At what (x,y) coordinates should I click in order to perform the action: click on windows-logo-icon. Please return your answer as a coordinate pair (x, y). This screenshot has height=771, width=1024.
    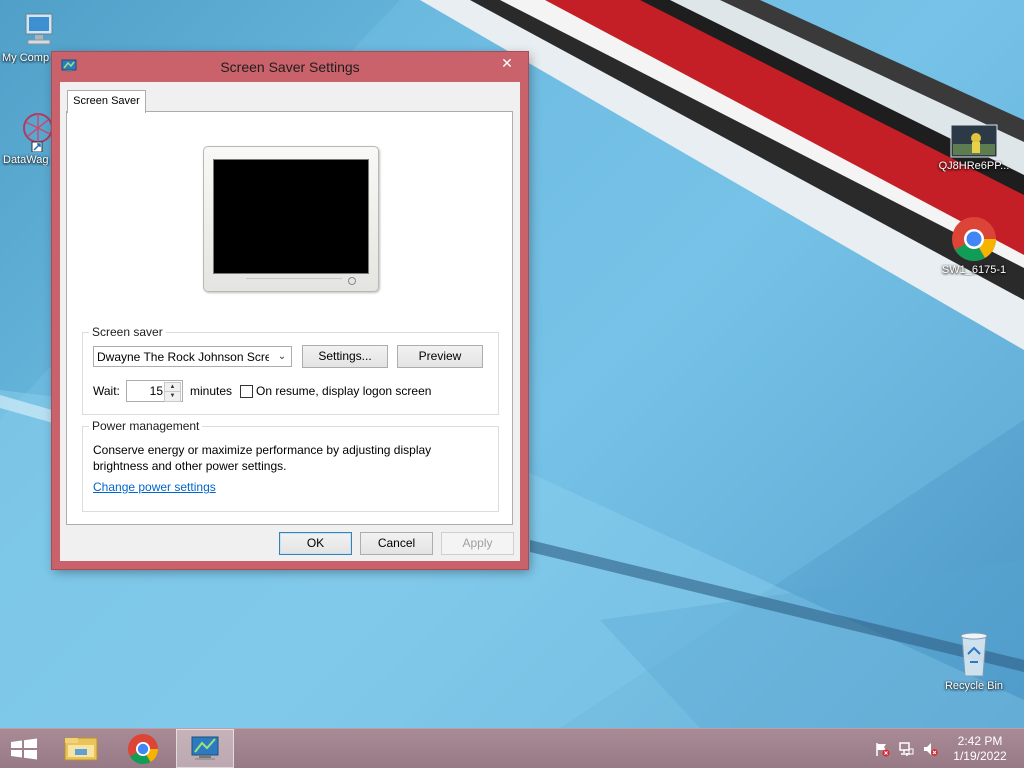
    Looking at the image, I should click on (24, 749).